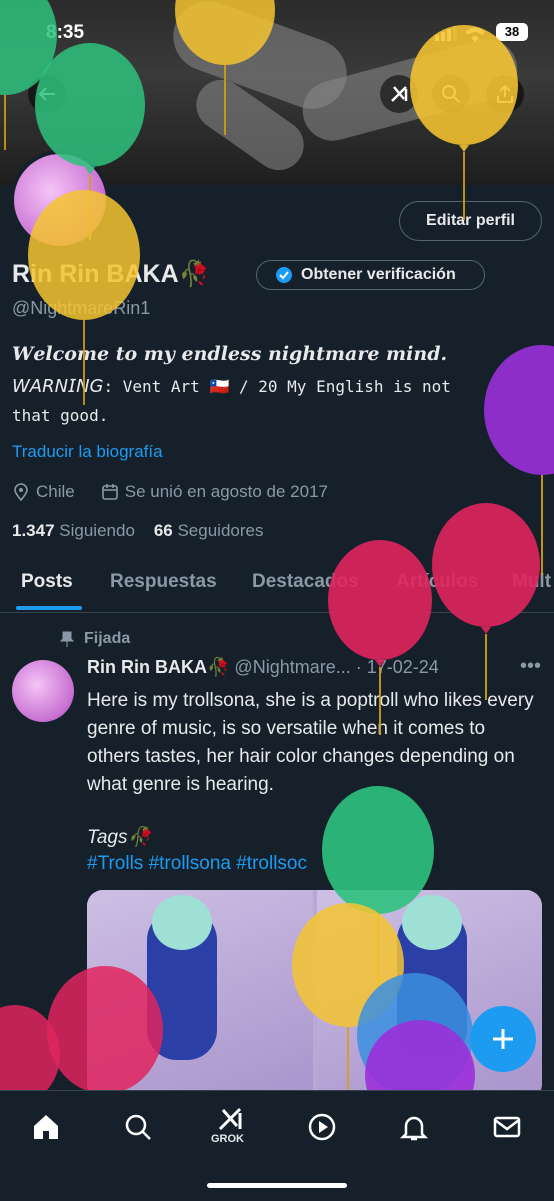 The image size is (554, 1201). I want to click on profile-handle: @NightmareRin1, so click(81, 308).